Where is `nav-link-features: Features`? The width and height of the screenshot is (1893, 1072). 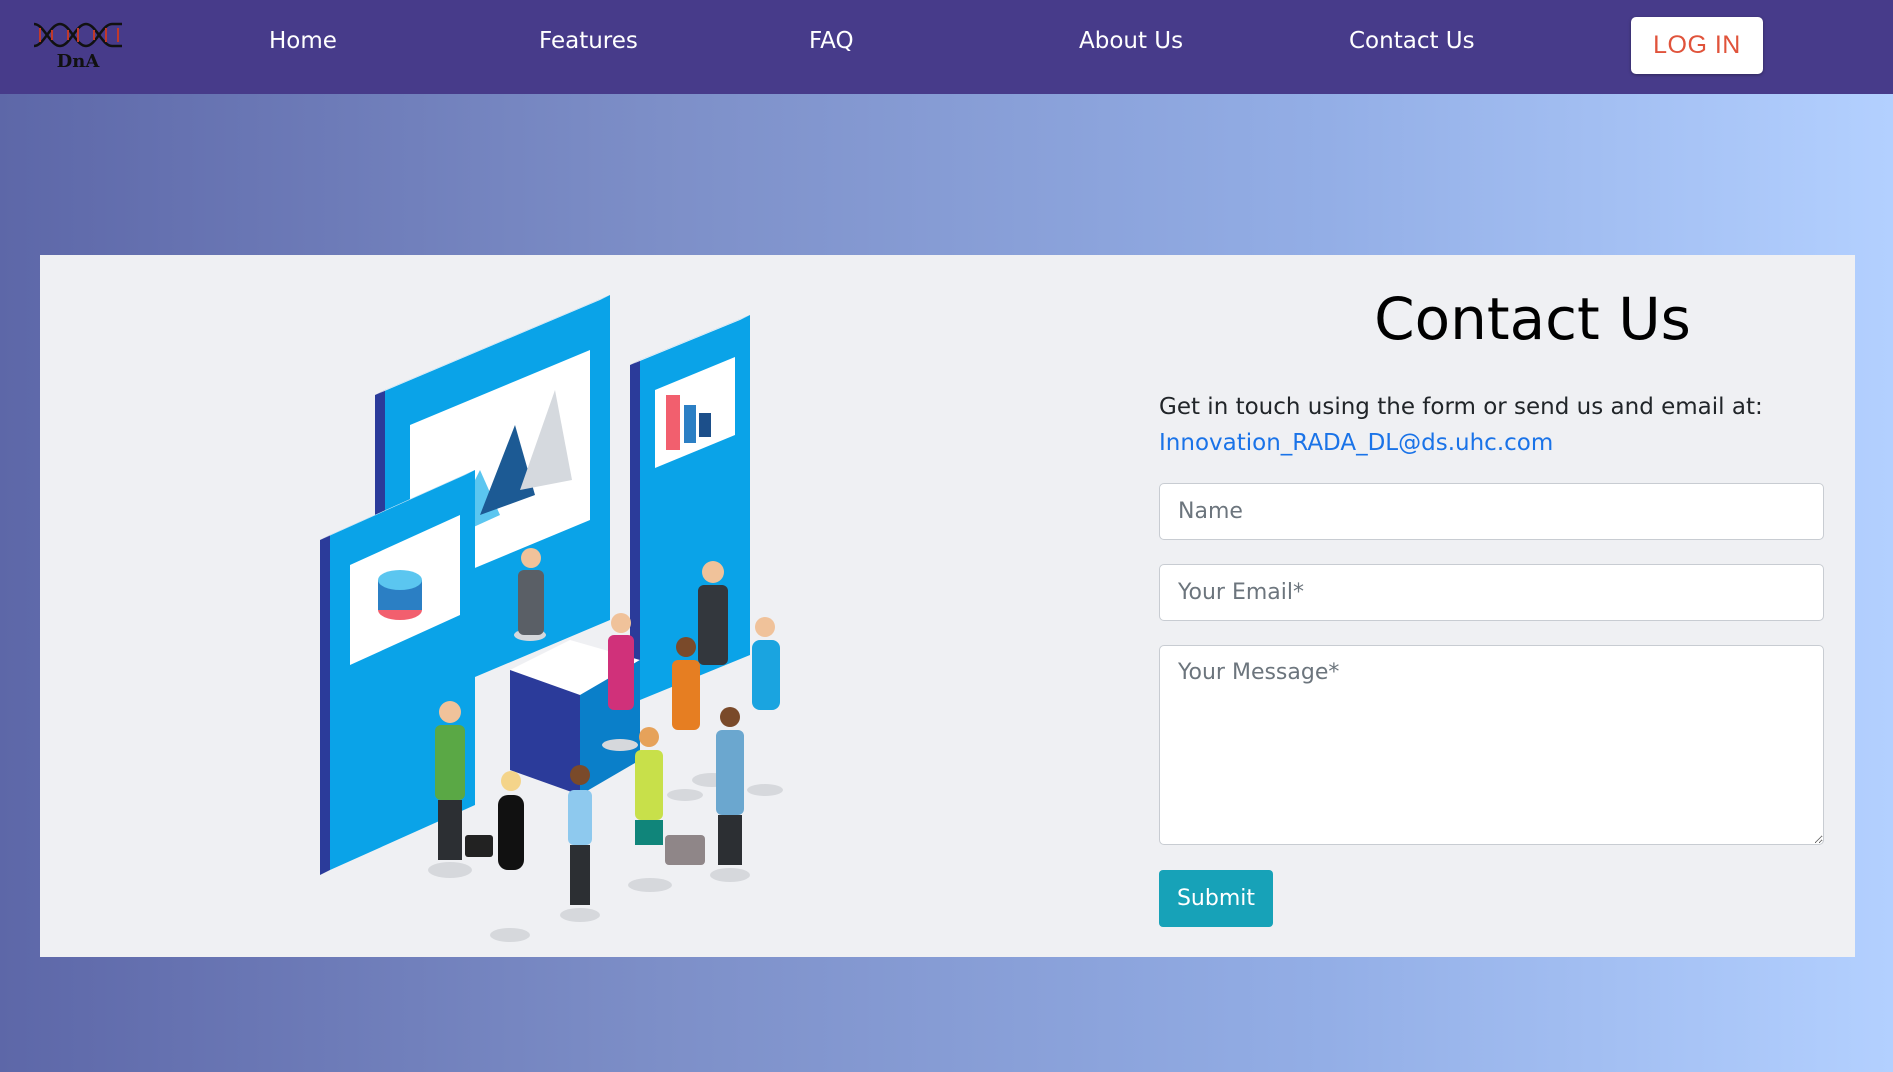 nav-link-features: Features is located at coordinates (588, 41).